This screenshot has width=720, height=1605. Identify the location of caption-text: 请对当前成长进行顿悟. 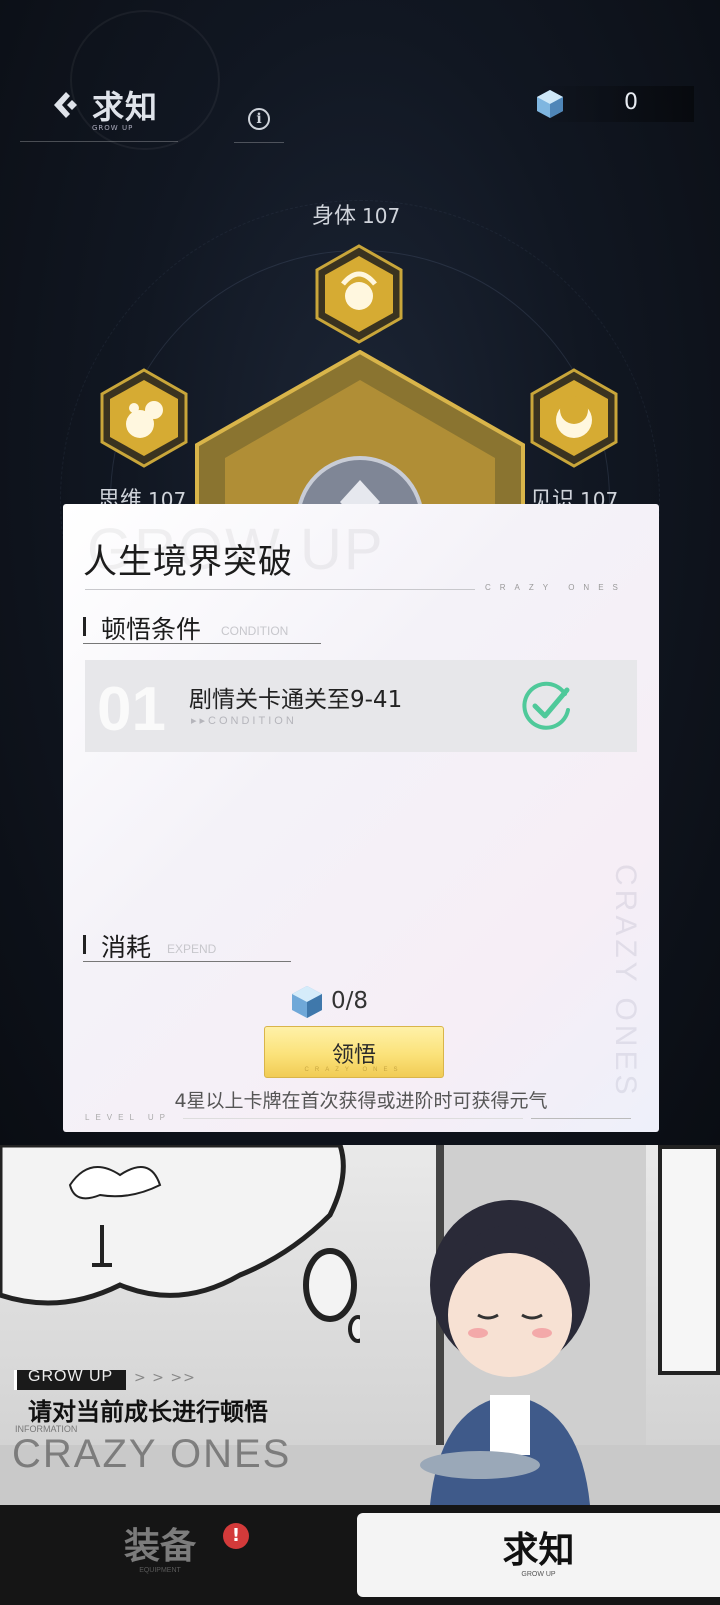
(148, 1412).